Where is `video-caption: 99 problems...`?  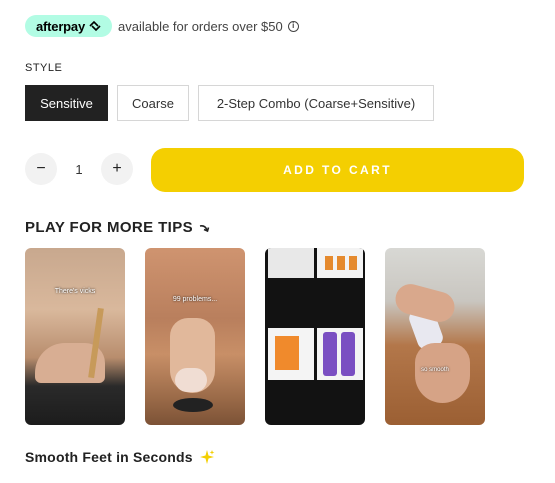
video-caption: 99 problems... is located at coordinates (195, 299).